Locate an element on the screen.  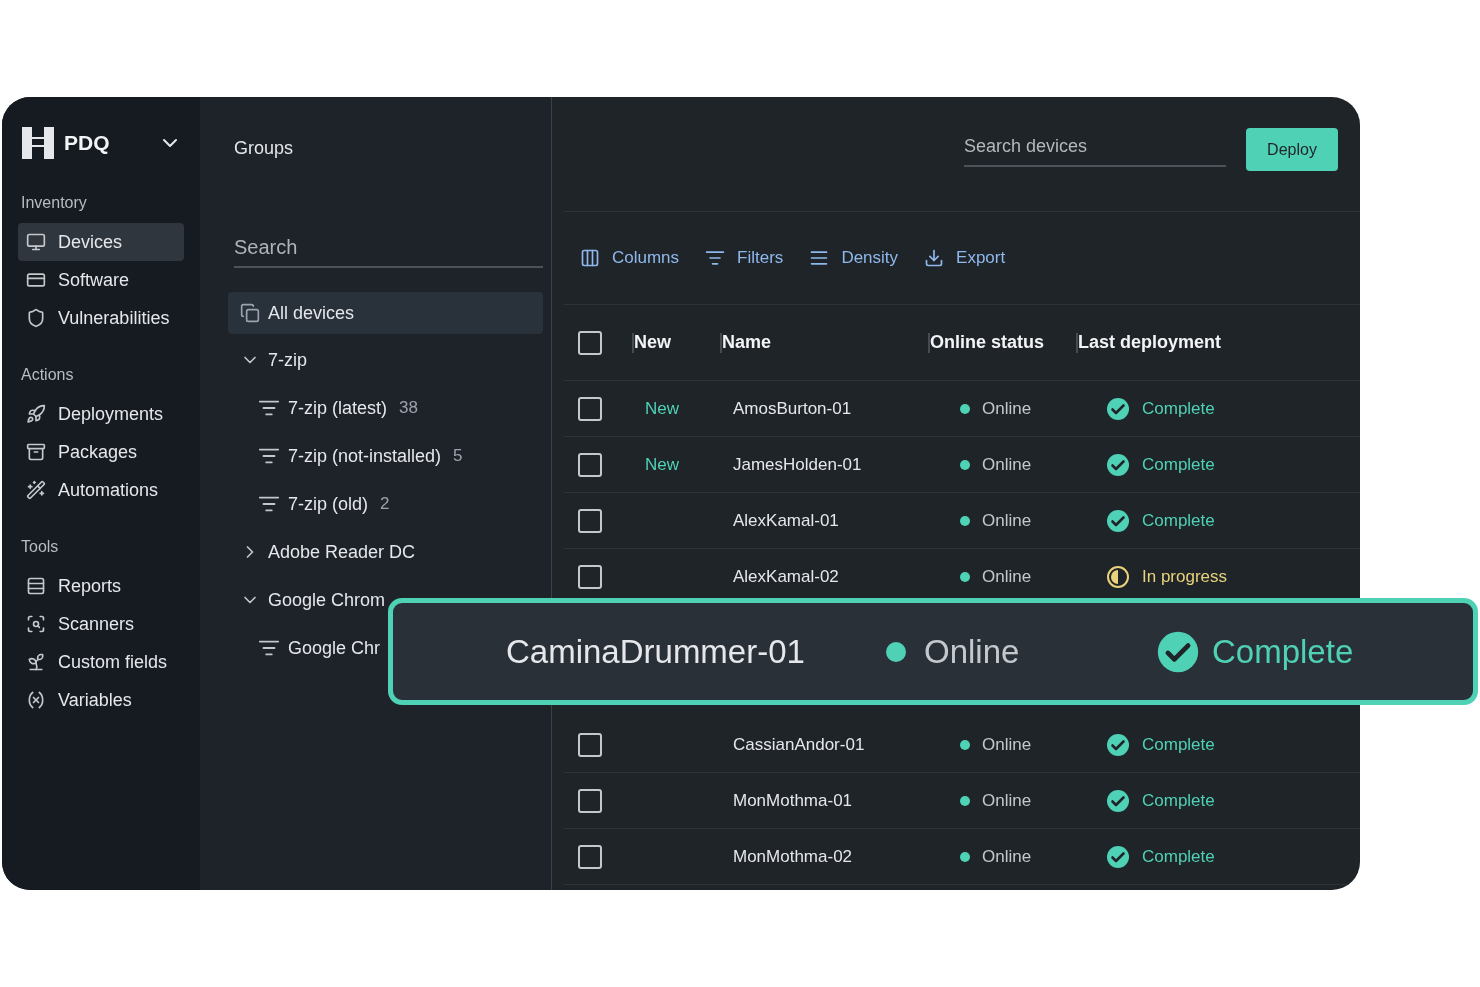
sidebar-item: Software is located at coordinates (101, 280).